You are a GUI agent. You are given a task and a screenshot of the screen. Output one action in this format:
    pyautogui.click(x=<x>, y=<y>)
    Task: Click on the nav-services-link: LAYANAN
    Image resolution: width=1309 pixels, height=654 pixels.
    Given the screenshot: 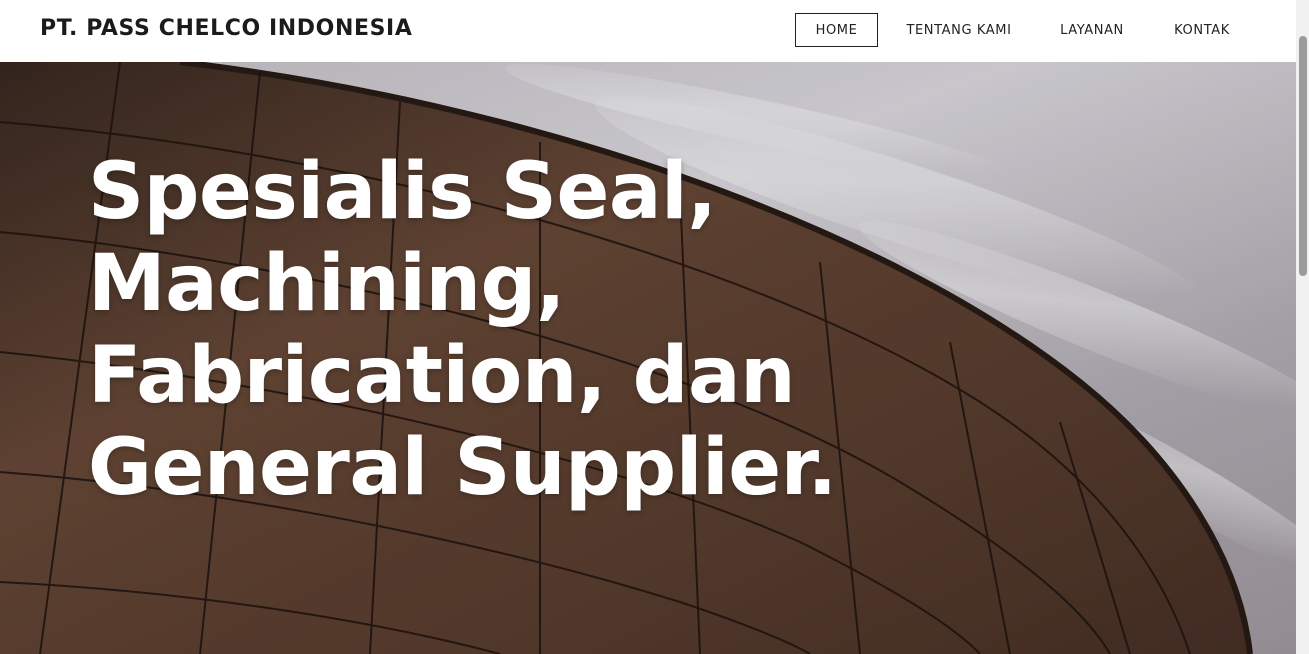 What is the action you would take?
    pyautogui.click(x=1092, y=30)
    